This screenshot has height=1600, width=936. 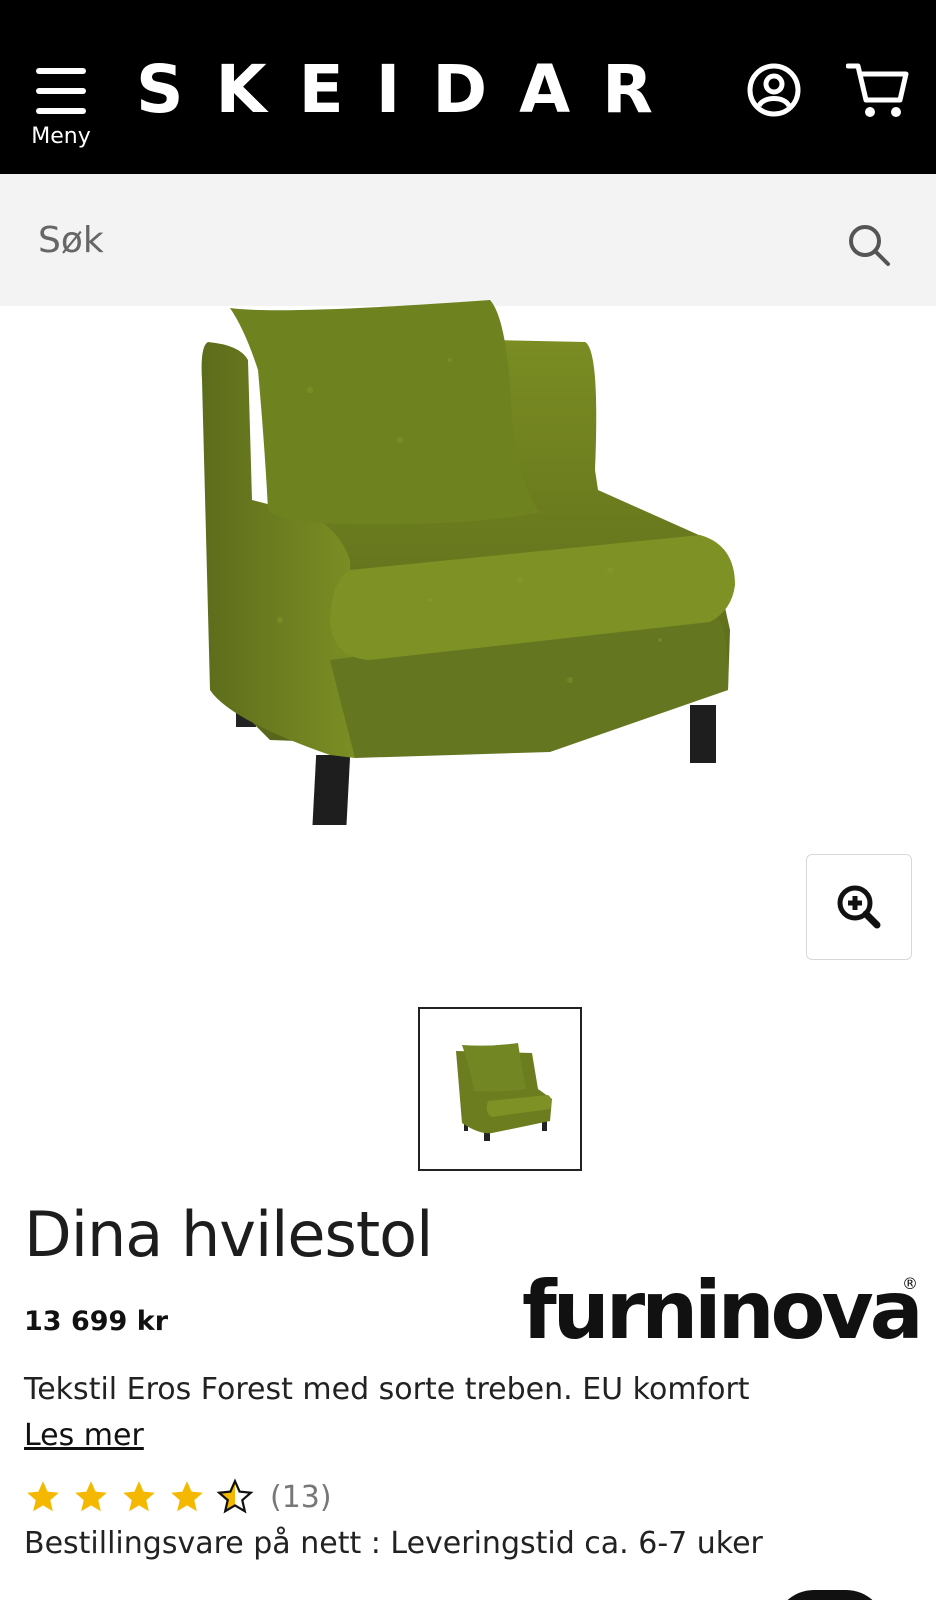 I want to click on brand-name: furninova, so click(x=723, y=1310).